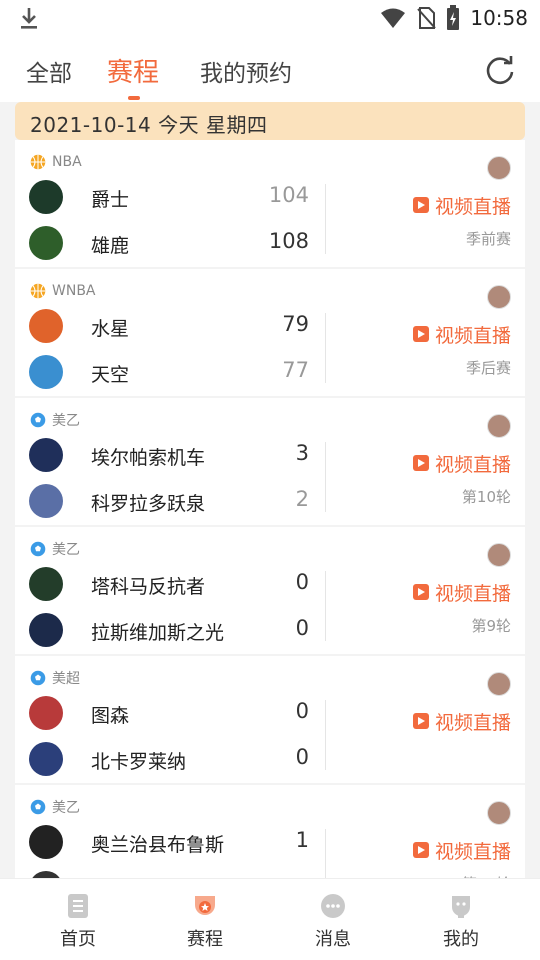  What do you see at coordinates (500, 70) in the screenshot?
I see `refresh-icon` at bounding box center [500, 70].